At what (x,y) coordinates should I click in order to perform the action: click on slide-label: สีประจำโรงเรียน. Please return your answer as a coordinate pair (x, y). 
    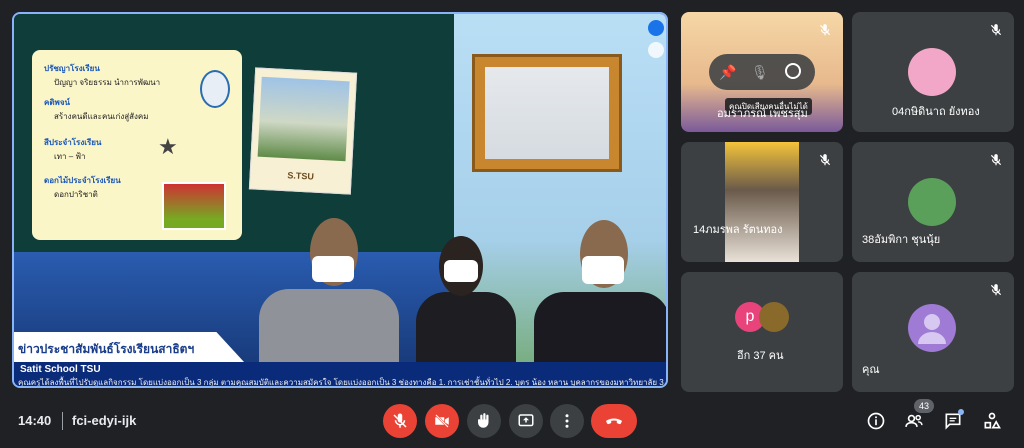
    Looking at the image, I should click on (73, 142).